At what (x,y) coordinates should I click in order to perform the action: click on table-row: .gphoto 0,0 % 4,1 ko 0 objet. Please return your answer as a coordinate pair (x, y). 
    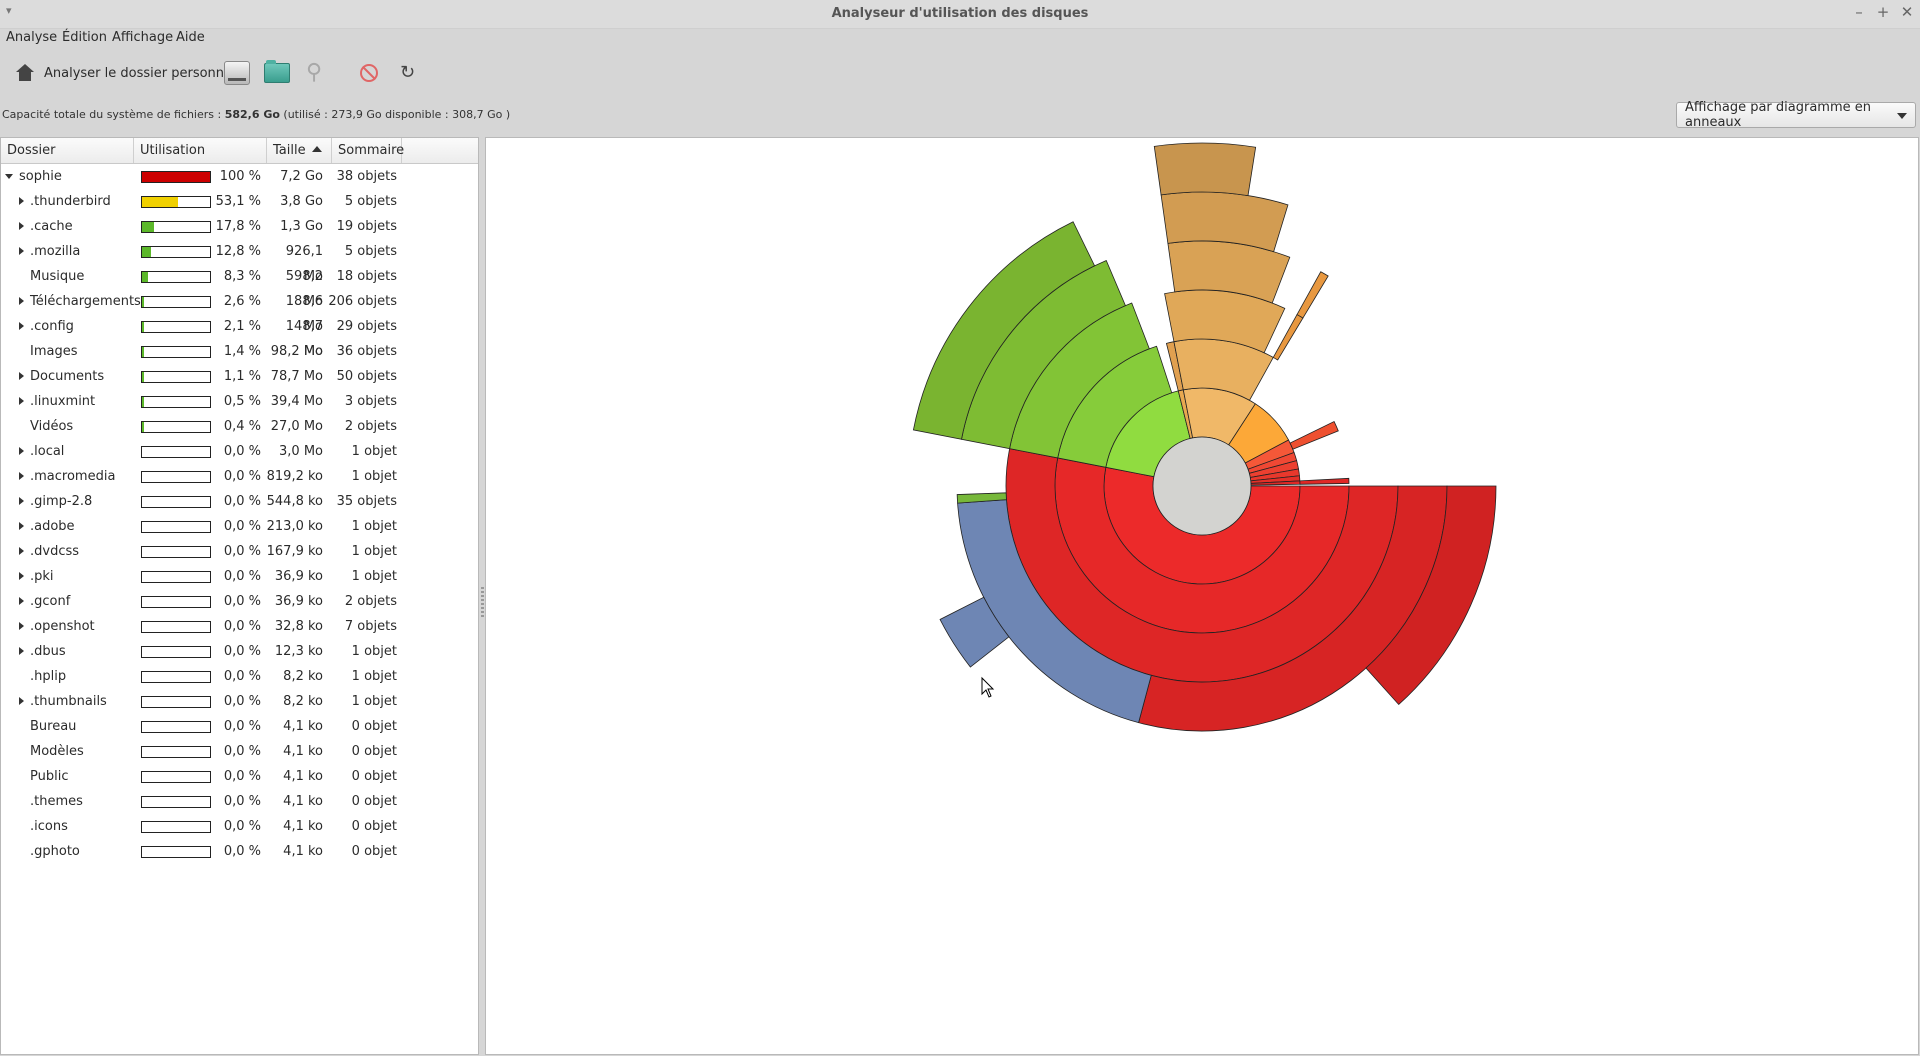
    Looking at the image, I should click on (239, 851).